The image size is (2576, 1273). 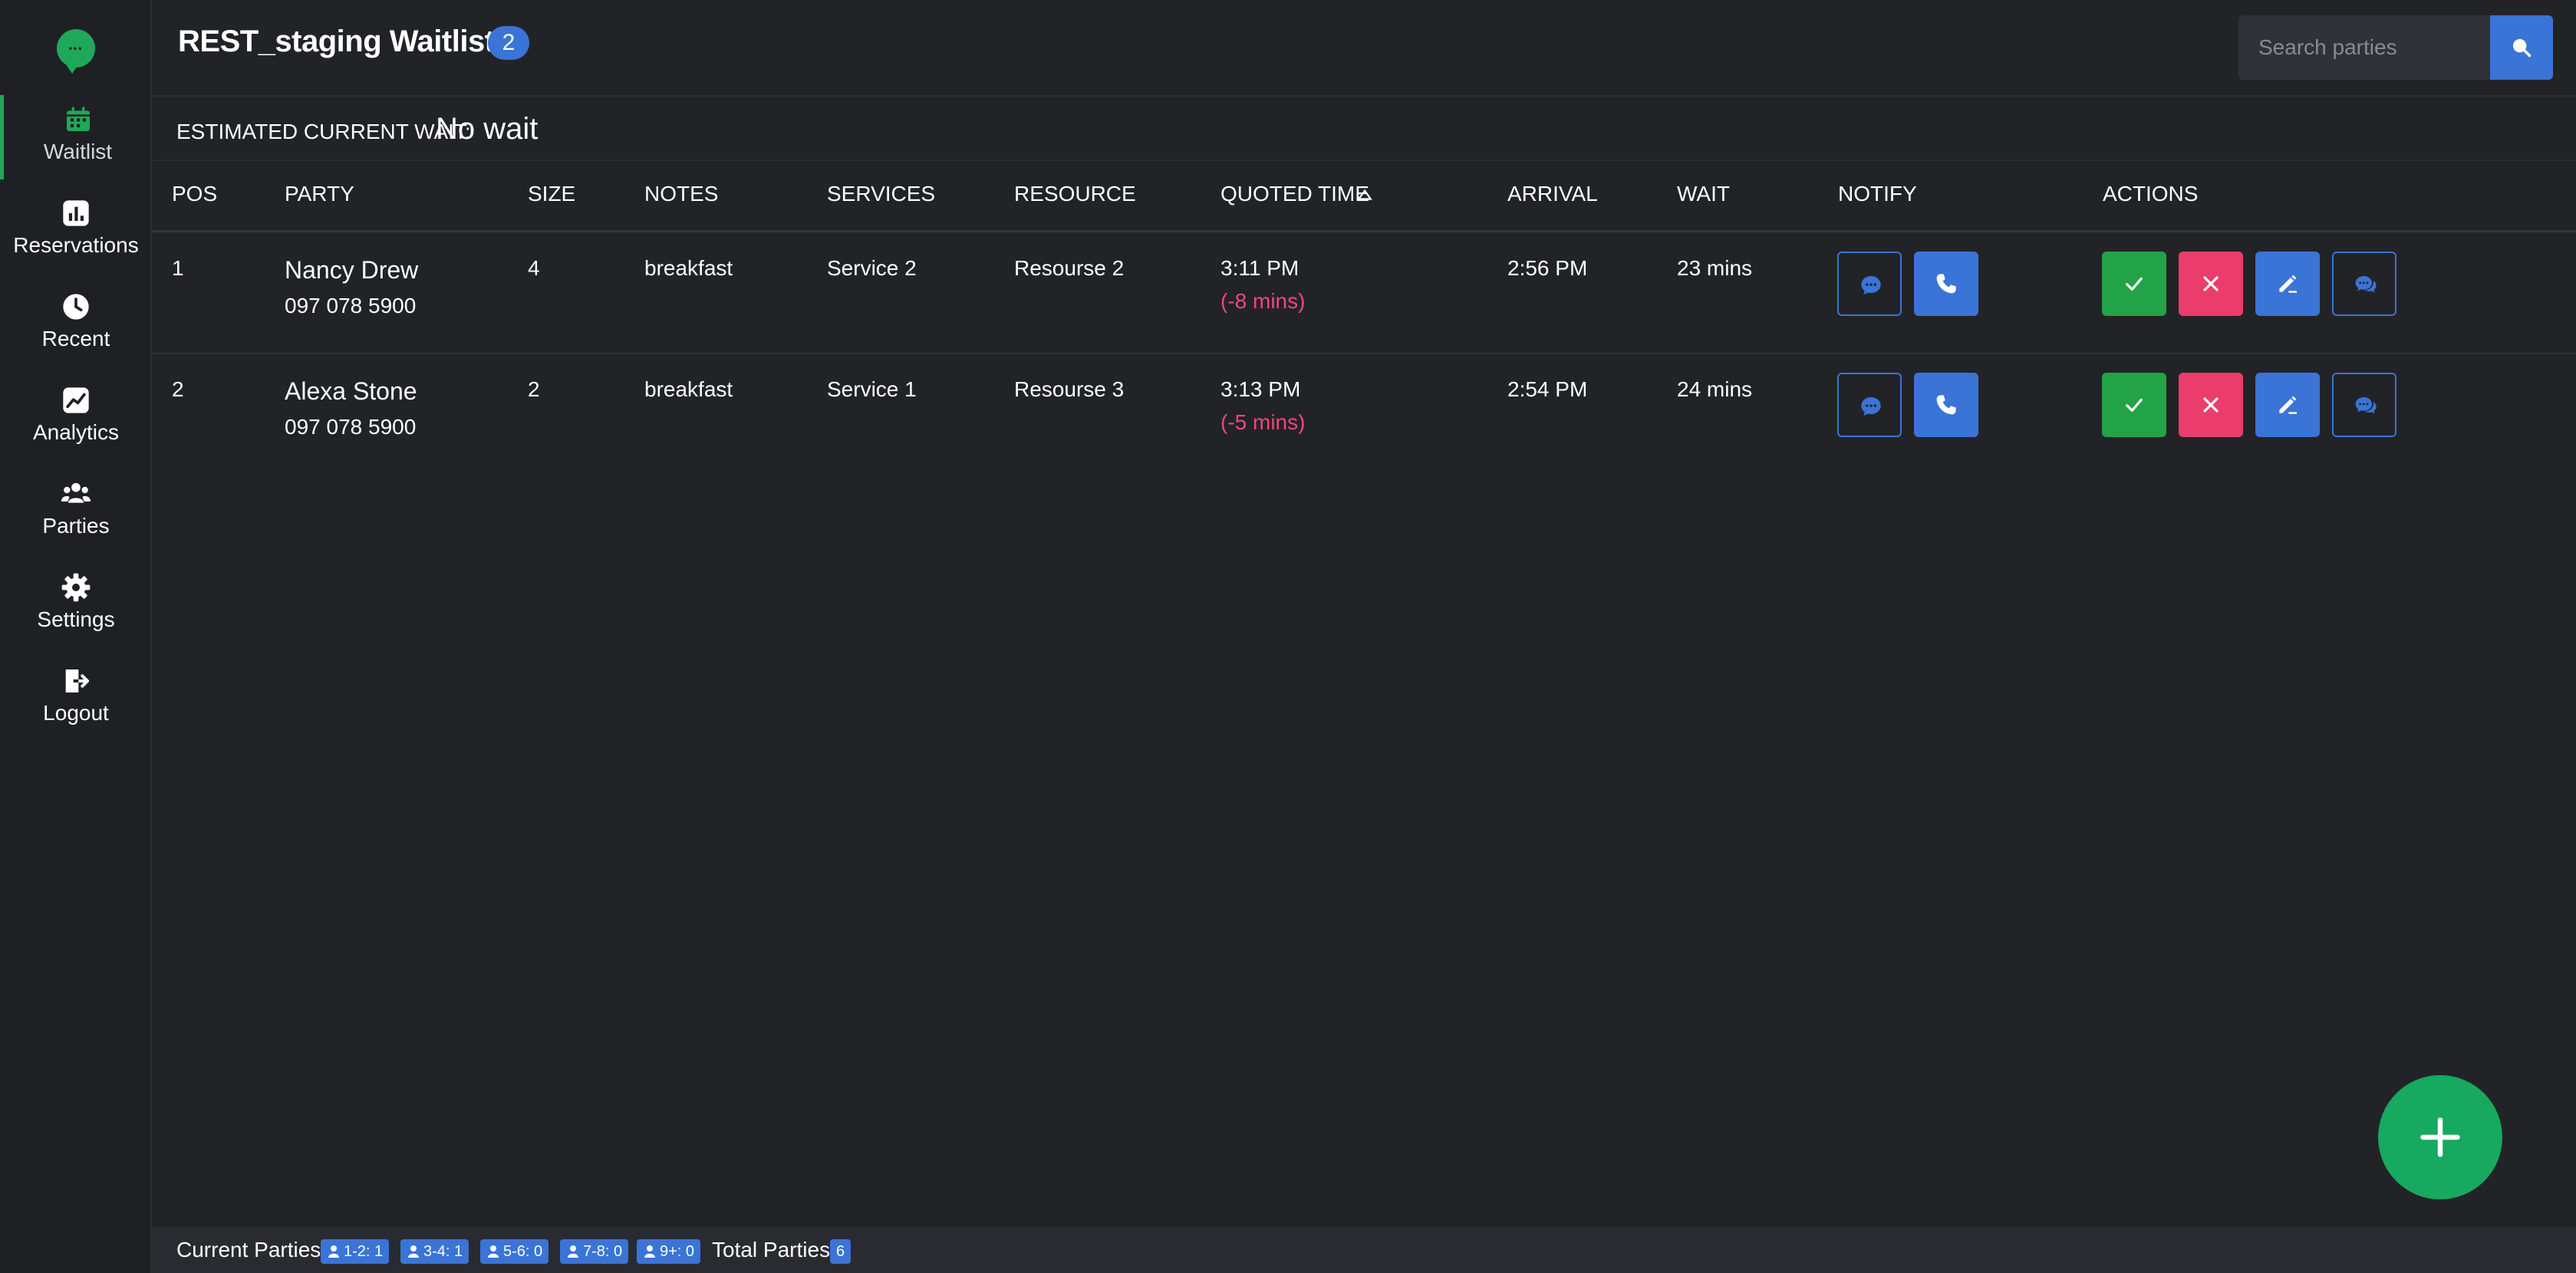 What do you see at coordinates (523, 1251) in the screenshot?
I see `party-size-chip-label: 5-6: 0` at bounding box center [523, 1251].